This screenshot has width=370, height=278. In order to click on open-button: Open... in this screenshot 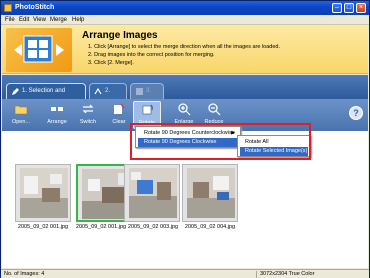, I will do `click(21, 115)`.